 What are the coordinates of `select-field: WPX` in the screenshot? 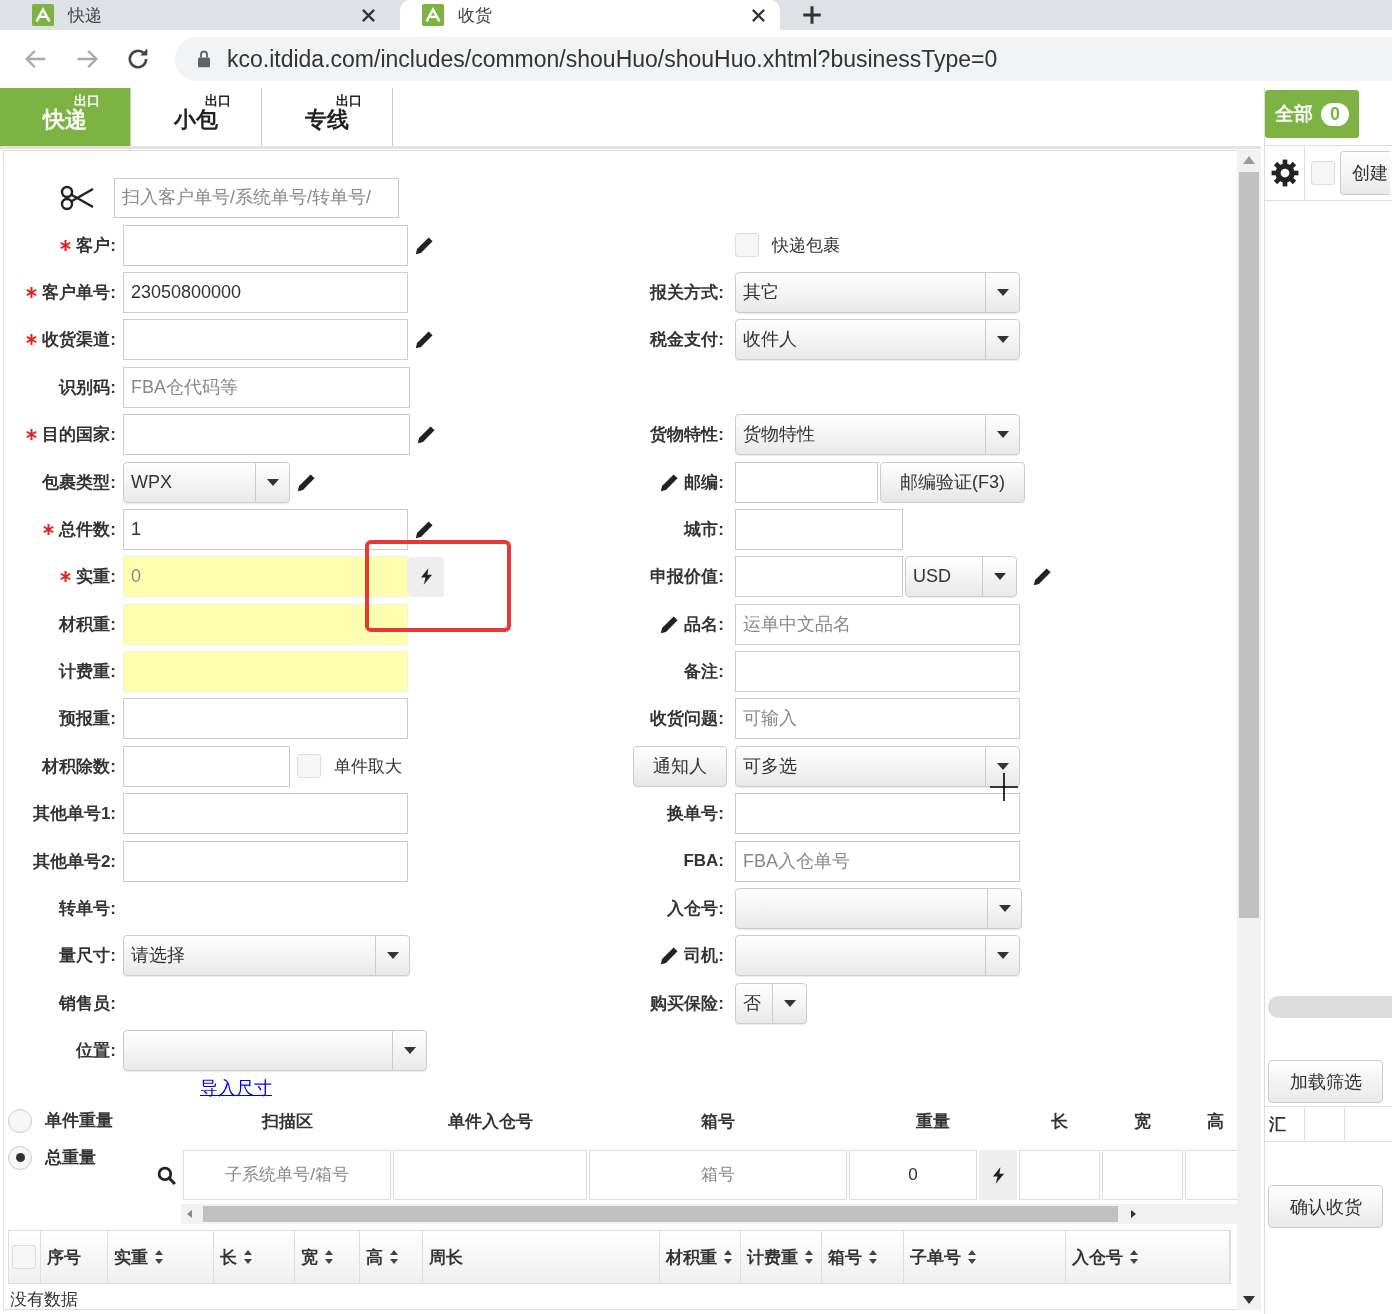 It's located at (206, 482).